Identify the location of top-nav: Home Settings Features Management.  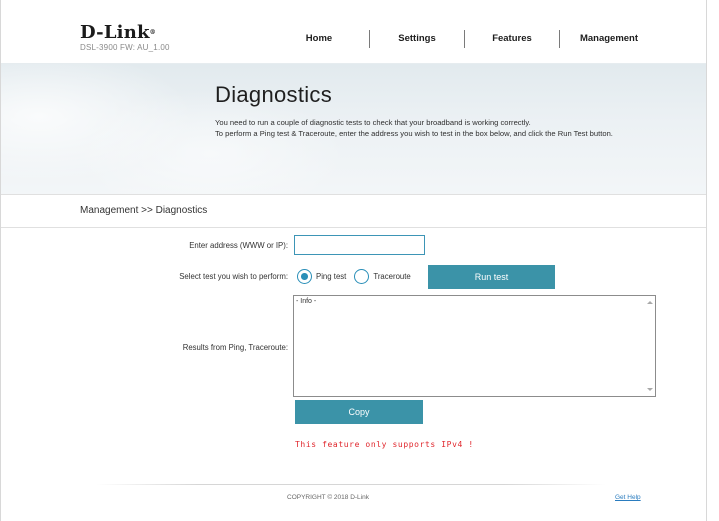
(463, 40).